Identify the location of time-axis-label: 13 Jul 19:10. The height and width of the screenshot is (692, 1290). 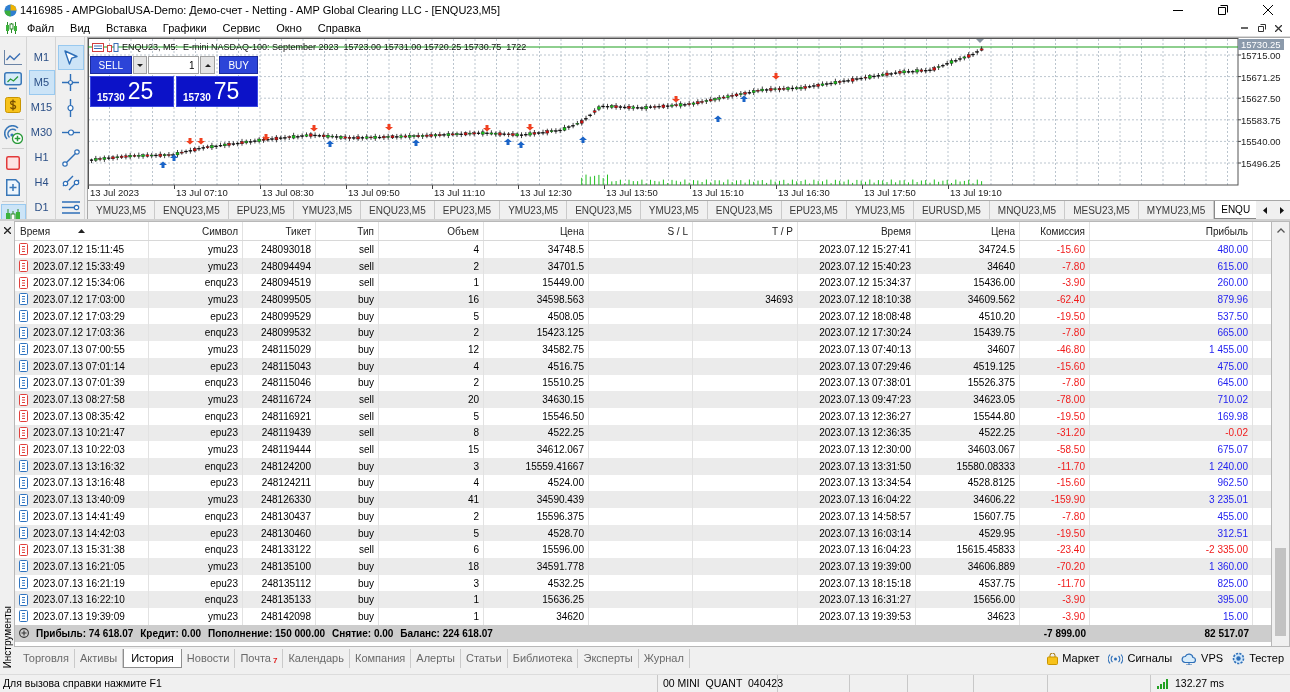
(976, 192).